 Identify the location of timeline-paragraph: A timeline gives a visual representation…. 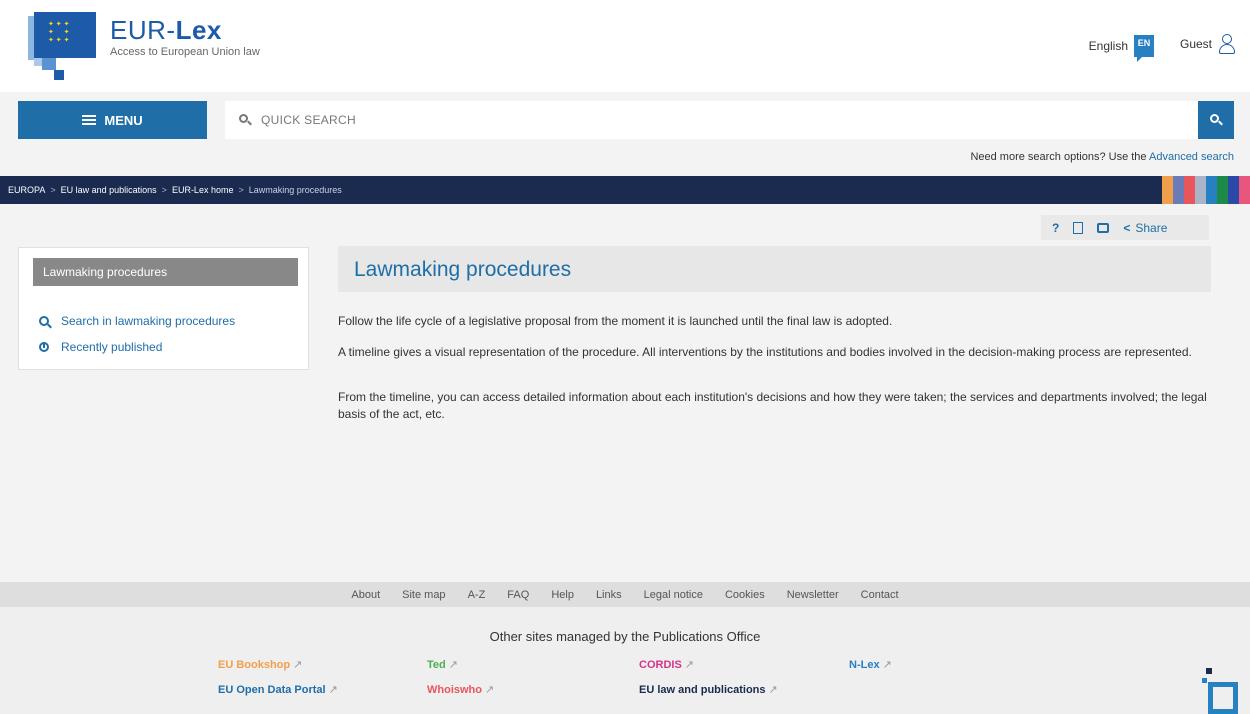
(765, 352).